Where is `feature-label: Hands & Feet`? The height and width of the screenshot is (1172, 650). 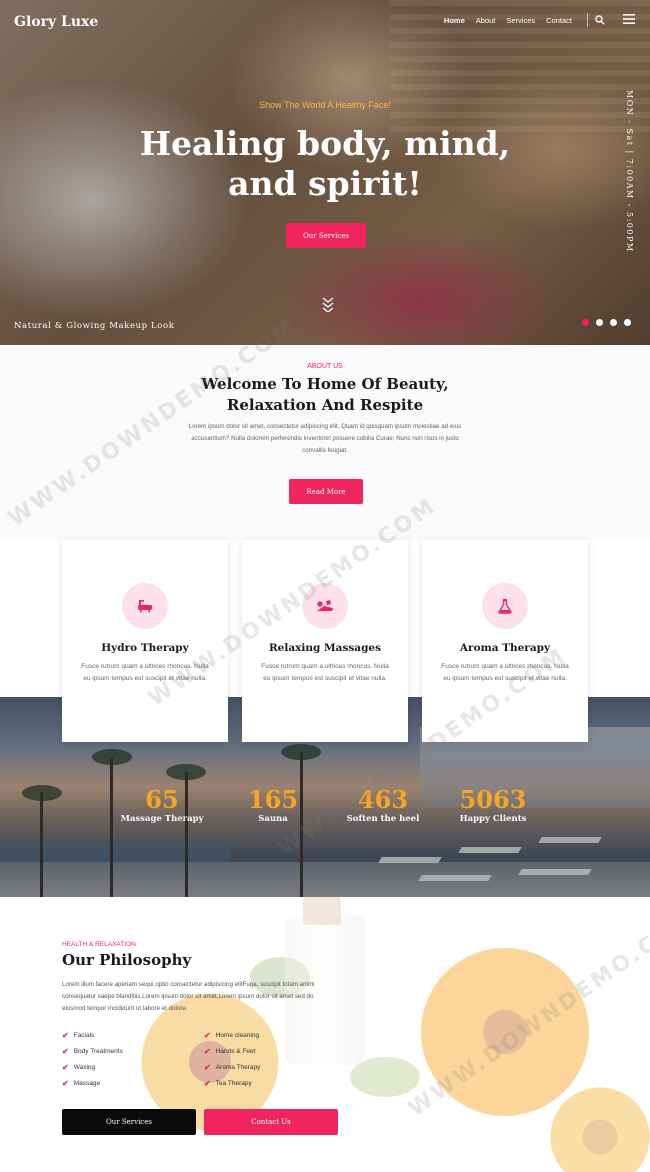
feature-label: Hands & Feet is located at coordinates (235, 1051).